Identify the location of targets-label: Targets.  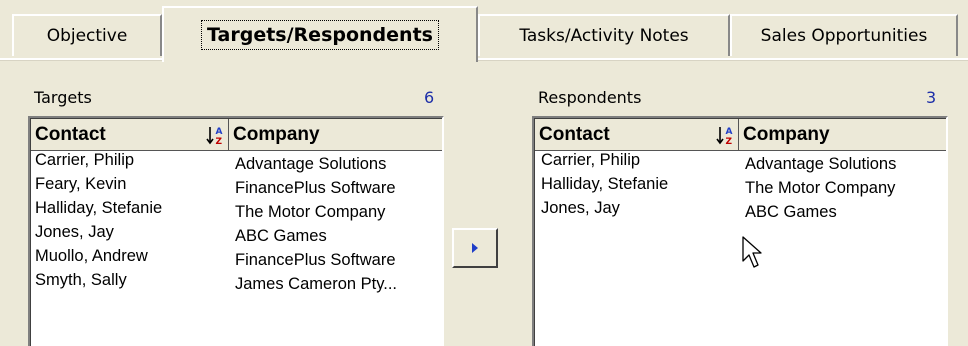
(63, 97).